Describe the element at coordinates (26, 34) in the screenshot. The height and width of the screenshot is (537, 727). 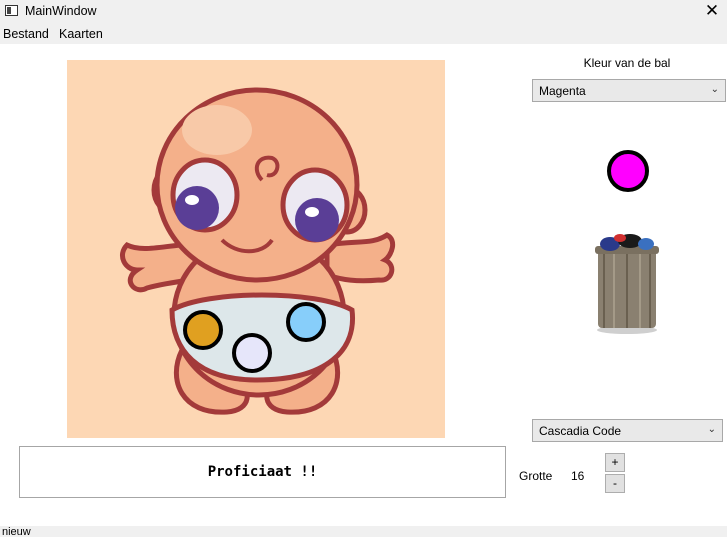
I see `menu-bestand: Bestand` at that location.